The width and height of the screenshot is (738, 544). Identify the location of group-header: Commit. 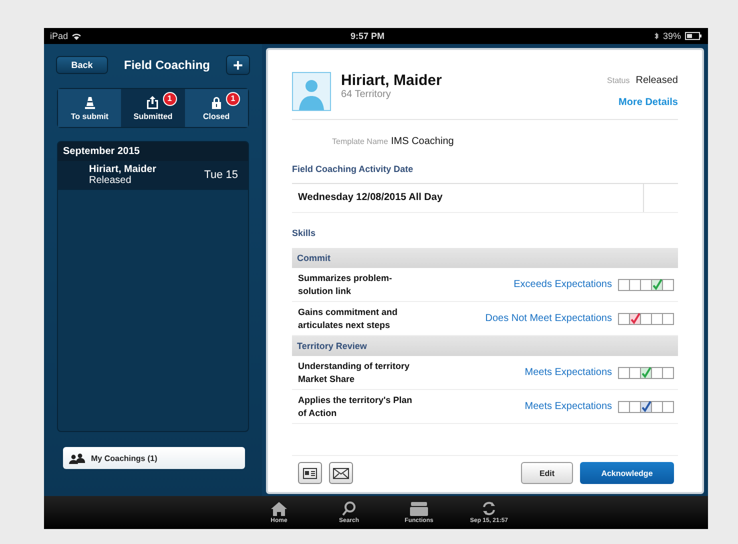
(485, 258).